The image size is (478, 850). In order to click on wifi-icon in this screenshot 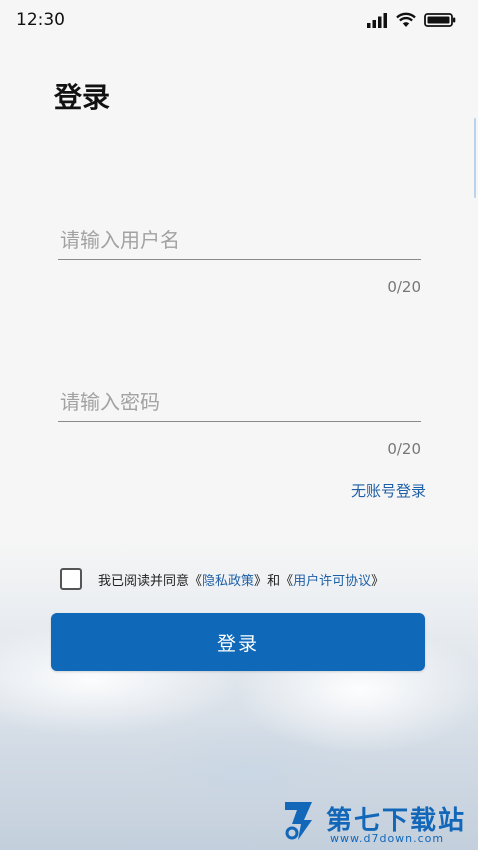, I will do `click(406, 19)`.